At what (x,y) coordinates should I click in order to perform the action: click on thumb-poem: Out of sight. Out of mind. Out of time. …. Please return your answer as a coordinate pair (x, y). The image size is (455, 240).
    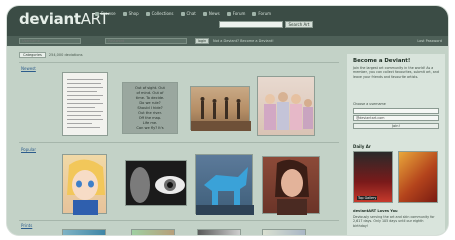
    Looking at the image, I should click on (150, 108).